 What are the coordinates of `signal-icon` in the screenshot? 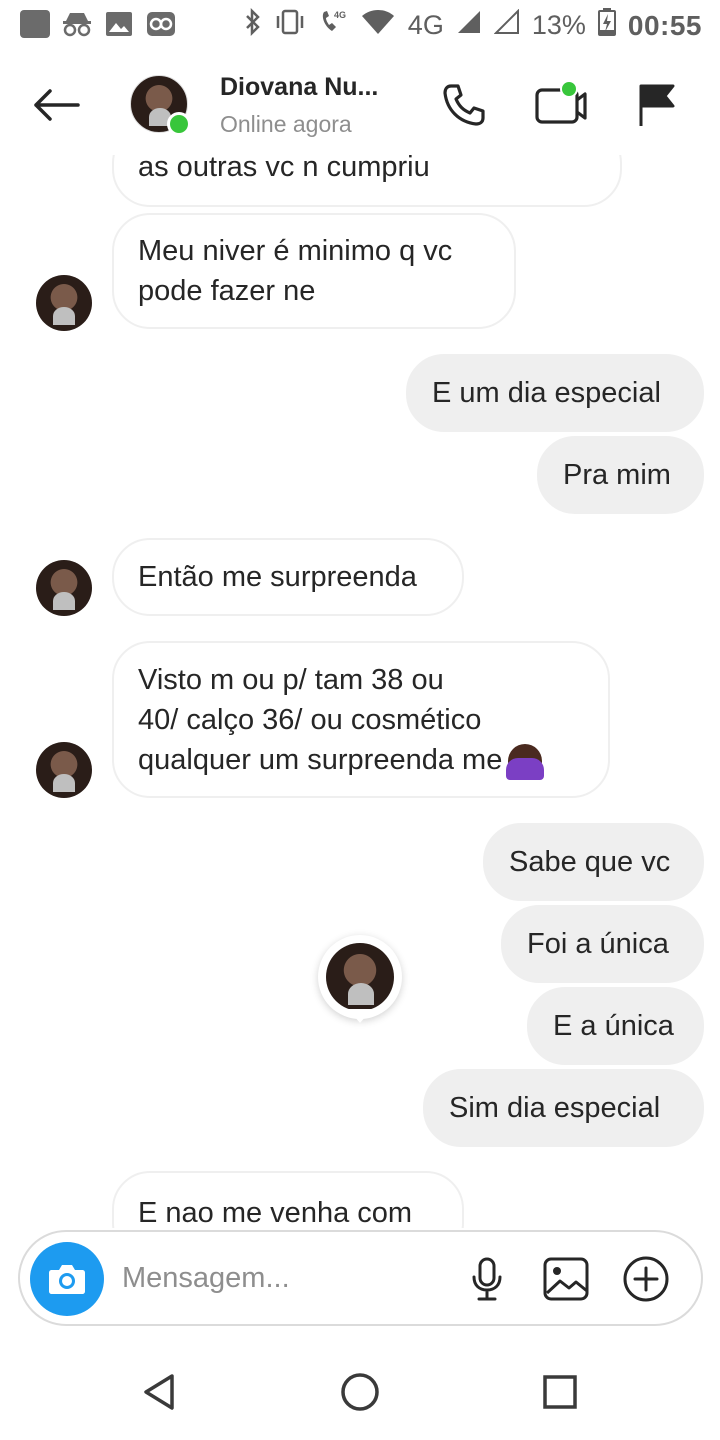 It's located at (469, 25).